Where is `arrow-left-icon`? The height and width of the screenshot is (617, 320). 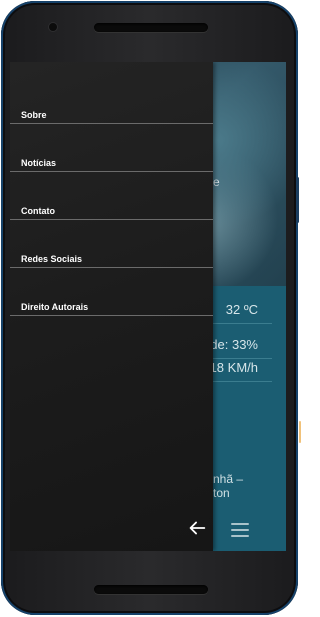
arrow-left-icon is located at coordinates (197, 528).